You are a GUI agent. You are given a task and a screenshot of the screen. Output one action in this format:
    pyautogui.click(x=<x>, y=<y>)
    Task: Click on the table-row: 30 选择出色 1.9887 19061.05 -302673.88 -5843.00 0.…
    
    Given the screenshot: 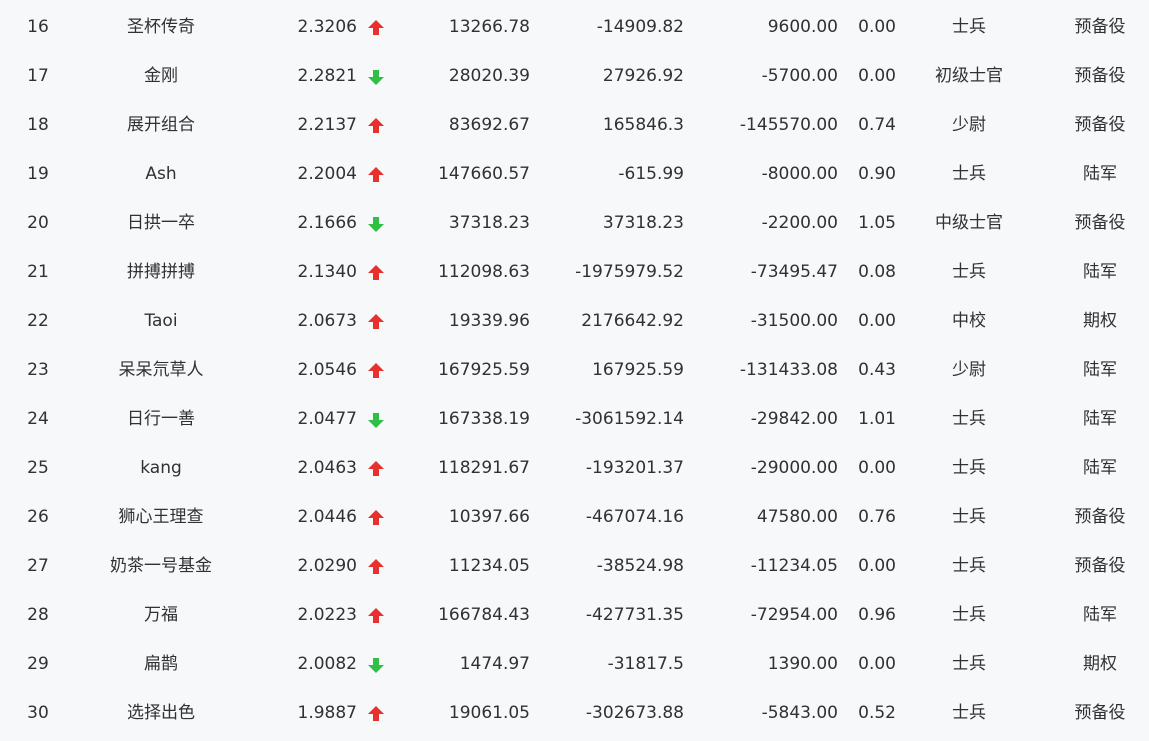 What is the action you would take?
    pyautogui.click(x=574, y=713)
    